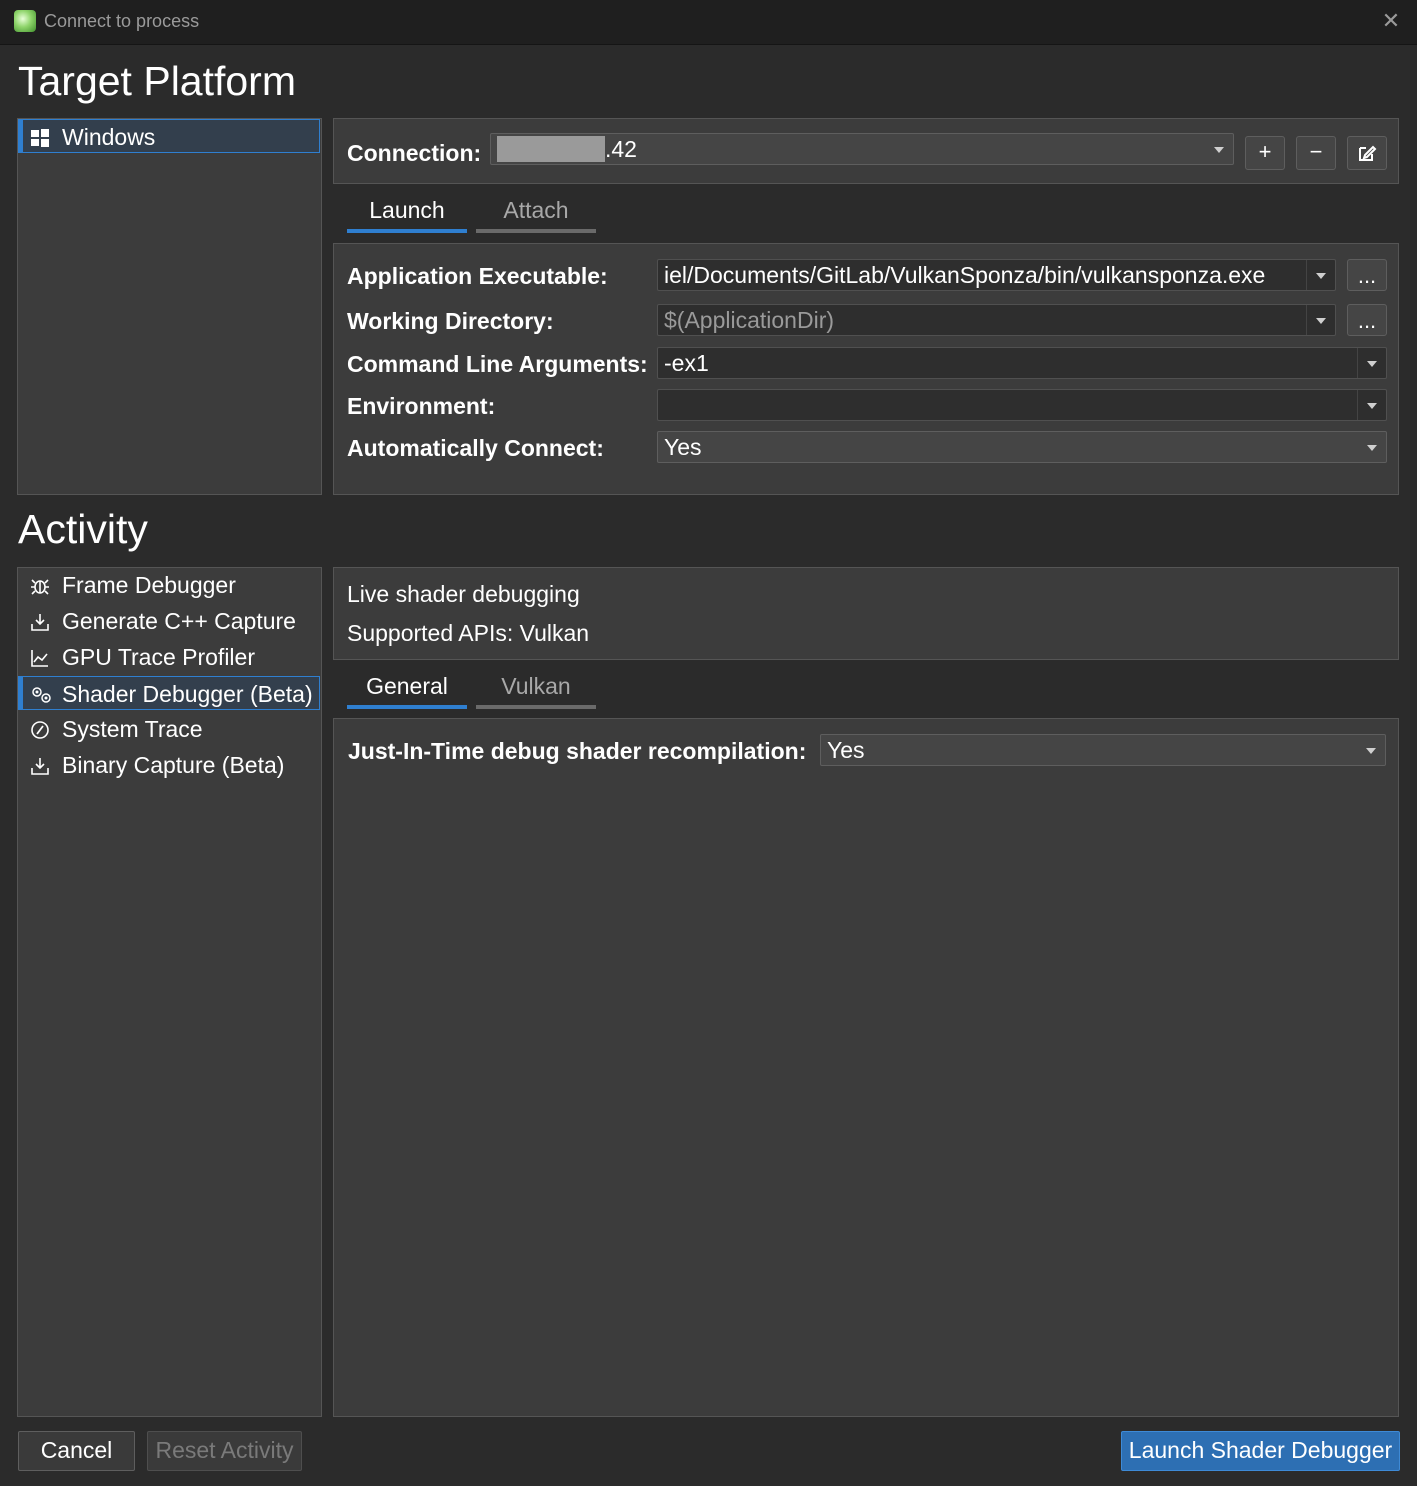  What do you see at coordinates (862, 149) in the screenshot?
I see `connection-combo: .42` at bounding box center [862, 149].